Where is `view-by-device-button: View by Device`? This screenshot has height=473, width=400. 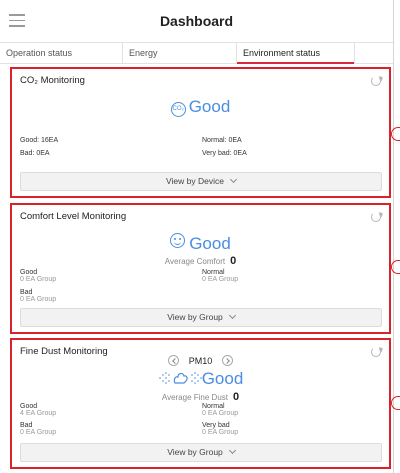
view-by-device-button: View by Device is located at coordinates (201, 181).